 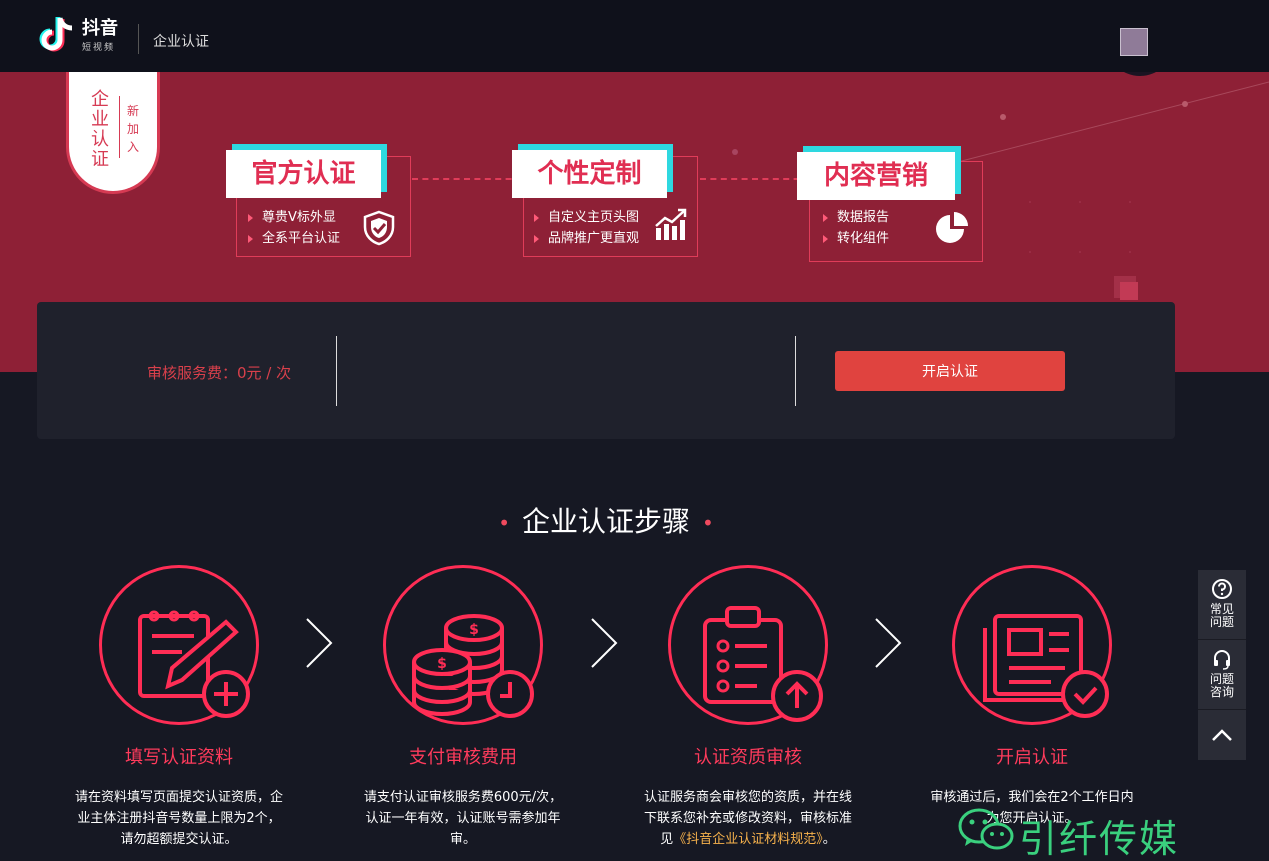 What do you see at coordinates (379, 228) in the screenshot?
I see `shield-check-icon` at bounding box center [379, 228].